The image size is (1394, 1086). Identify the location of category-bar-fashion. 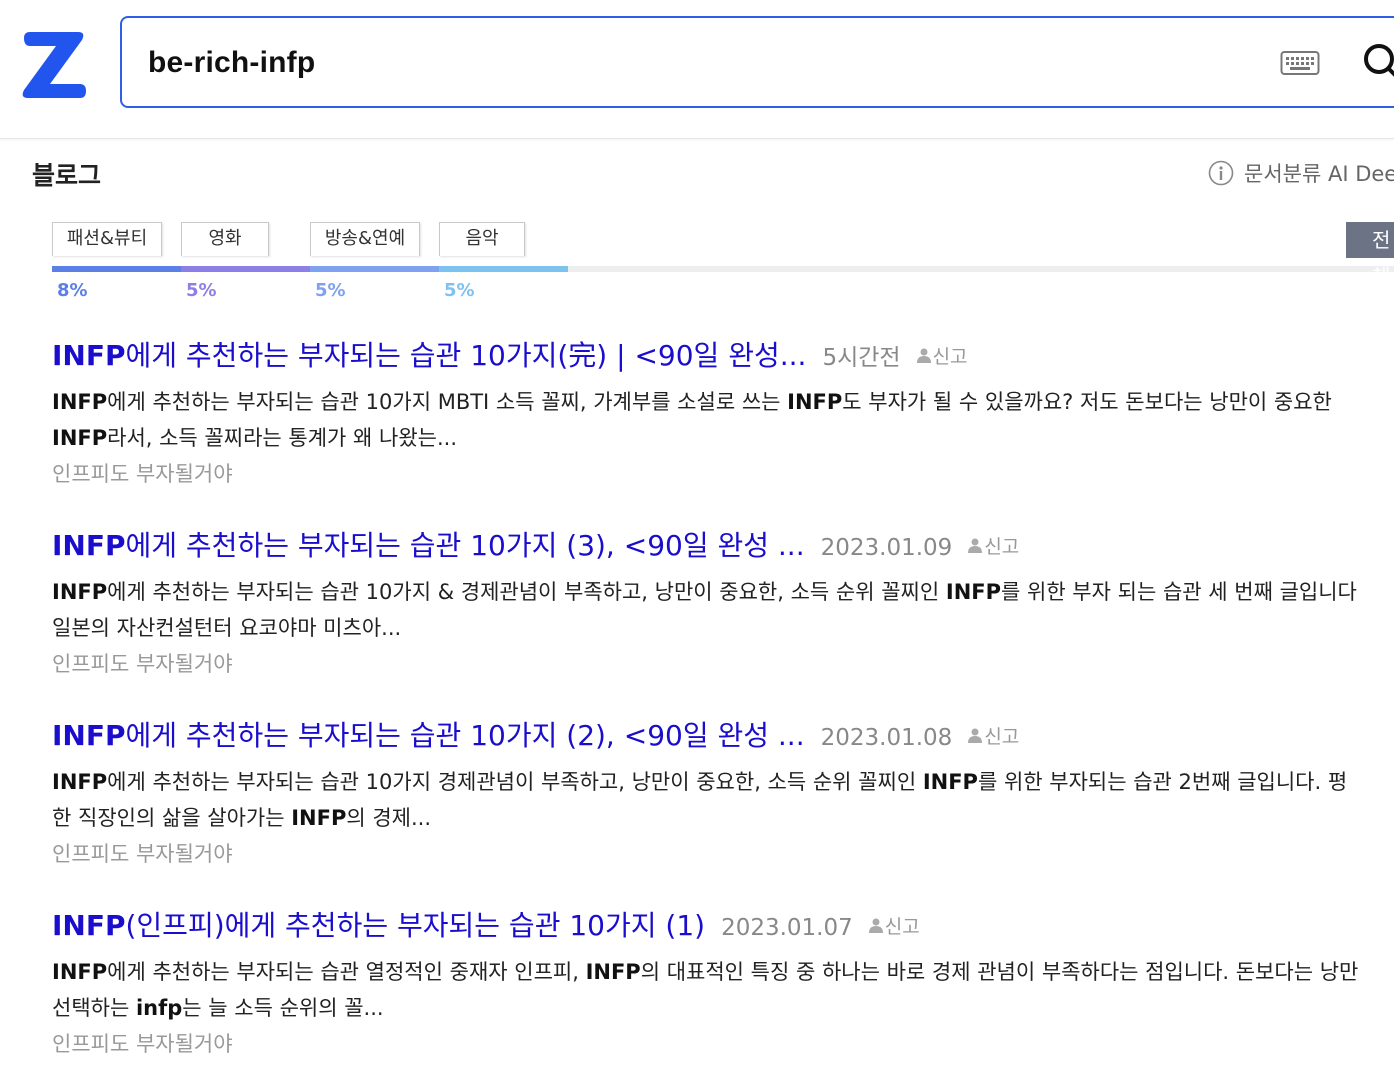
(116, 269).